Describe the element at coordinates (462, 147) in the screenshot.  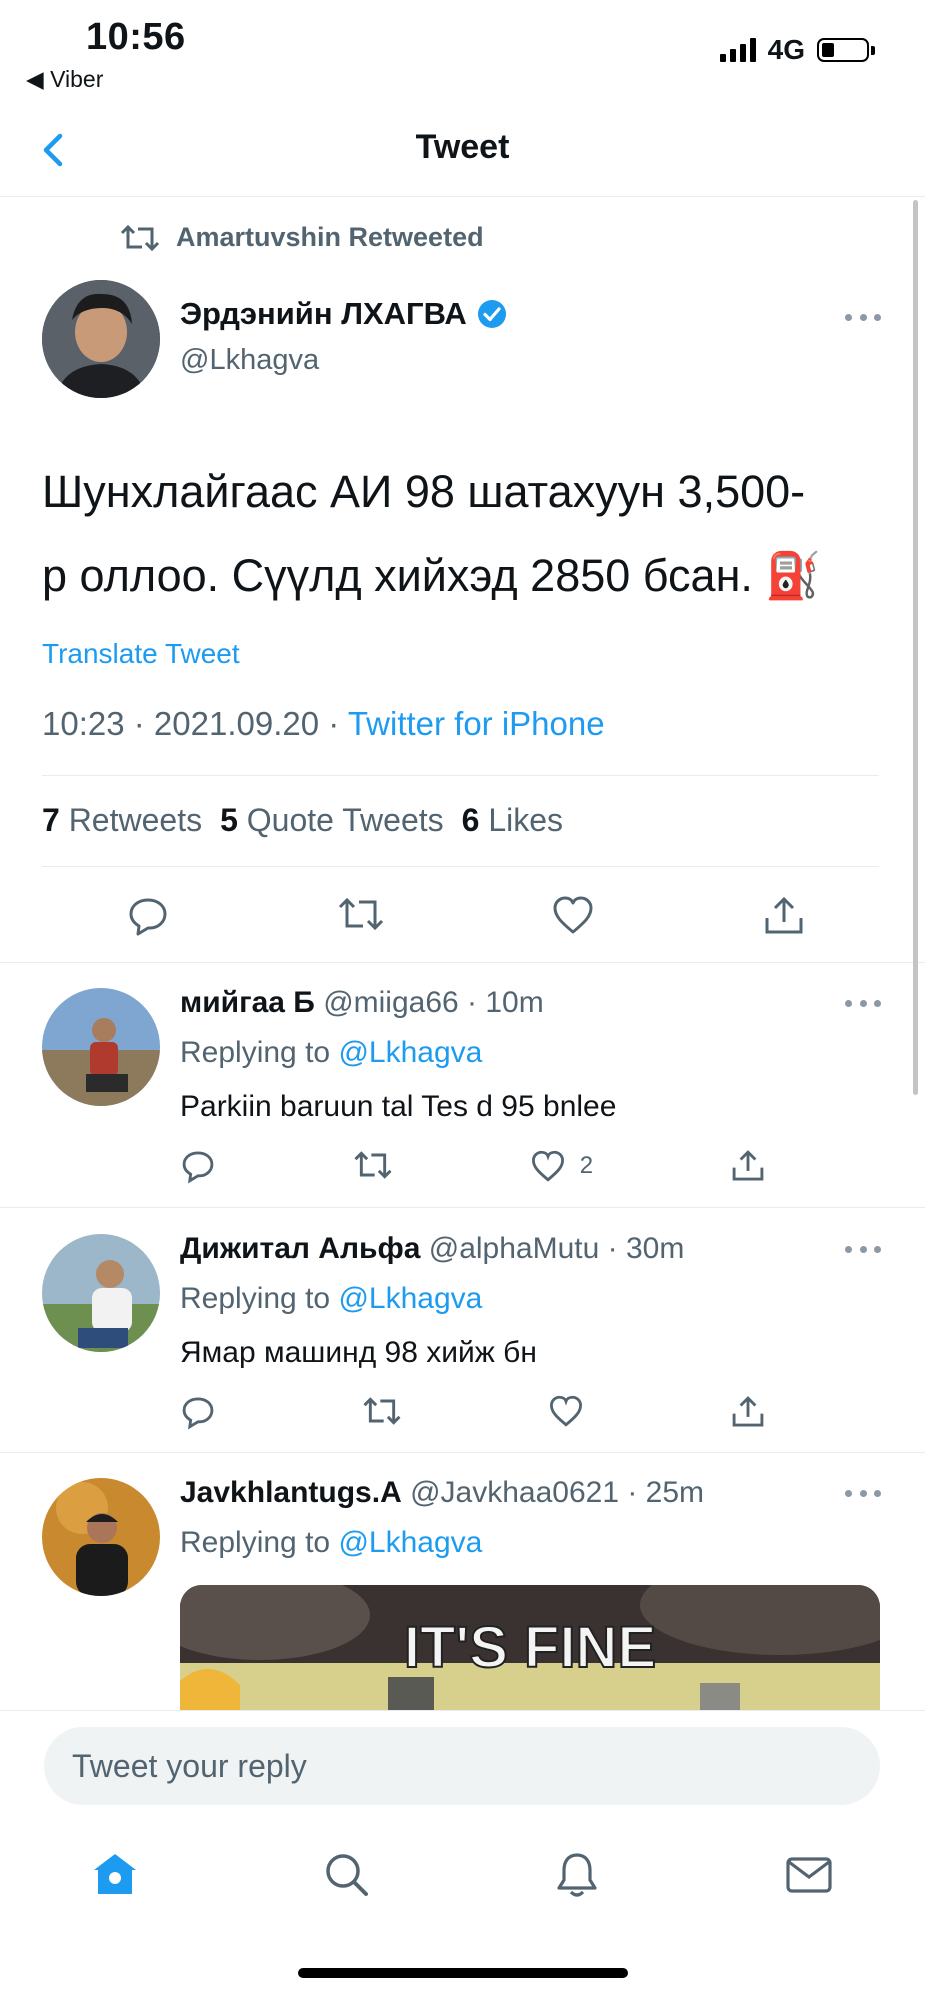
I see `page-title: Tweet` at that location.